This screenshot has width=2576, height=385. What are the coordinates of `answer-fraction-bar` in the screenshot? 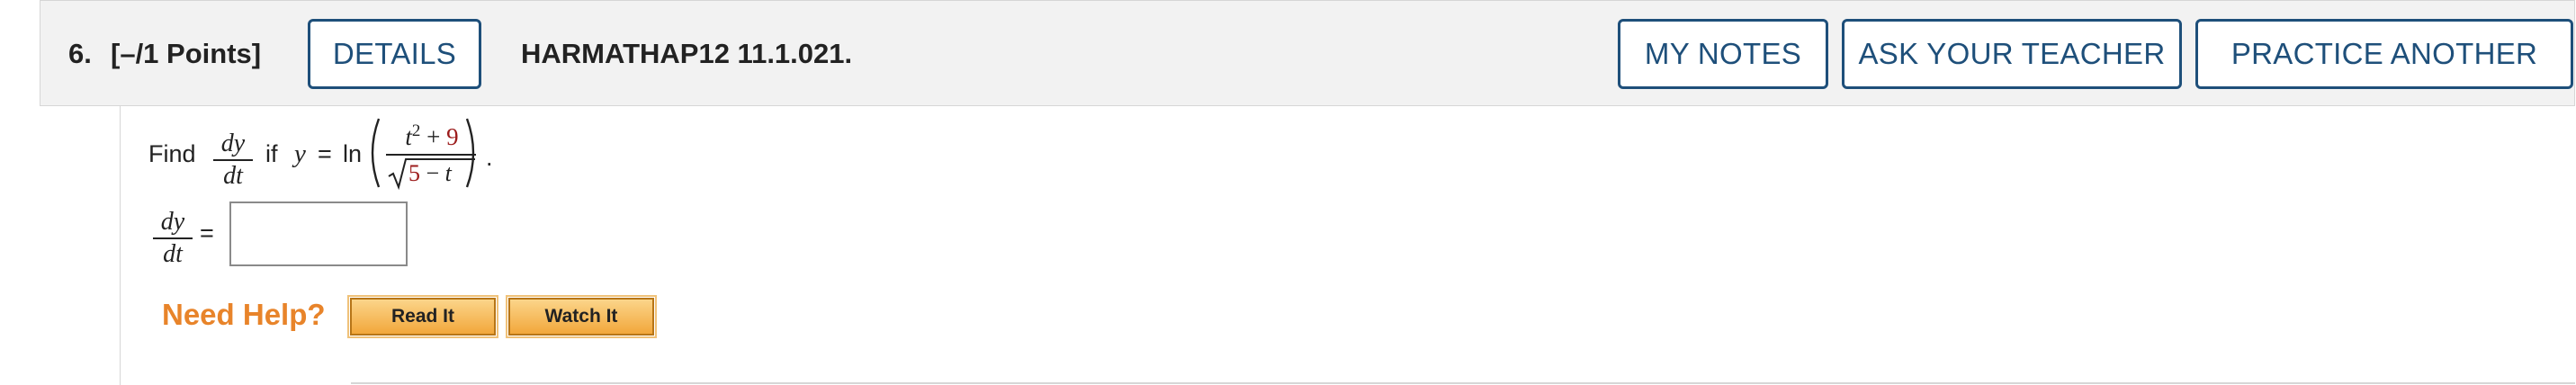 It's located at (173, 238).